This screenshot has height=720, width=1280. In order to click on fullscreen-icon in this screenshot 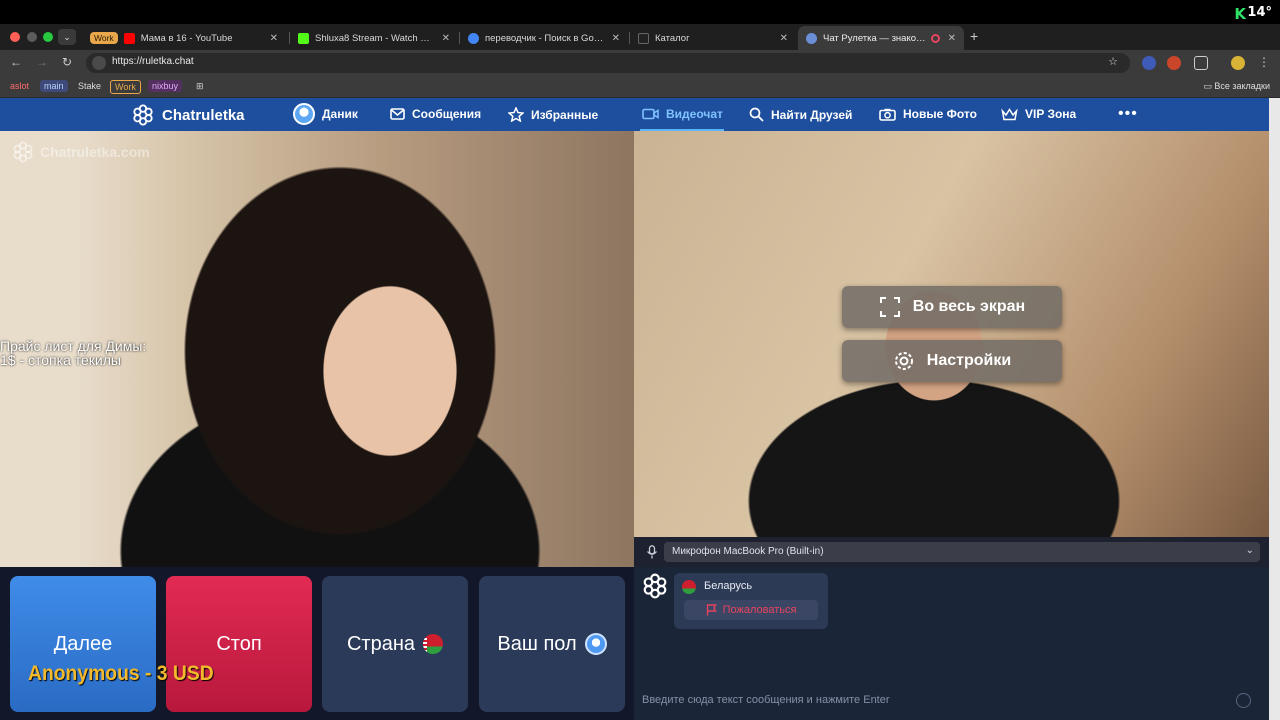, I will do `click(889, 307)`.